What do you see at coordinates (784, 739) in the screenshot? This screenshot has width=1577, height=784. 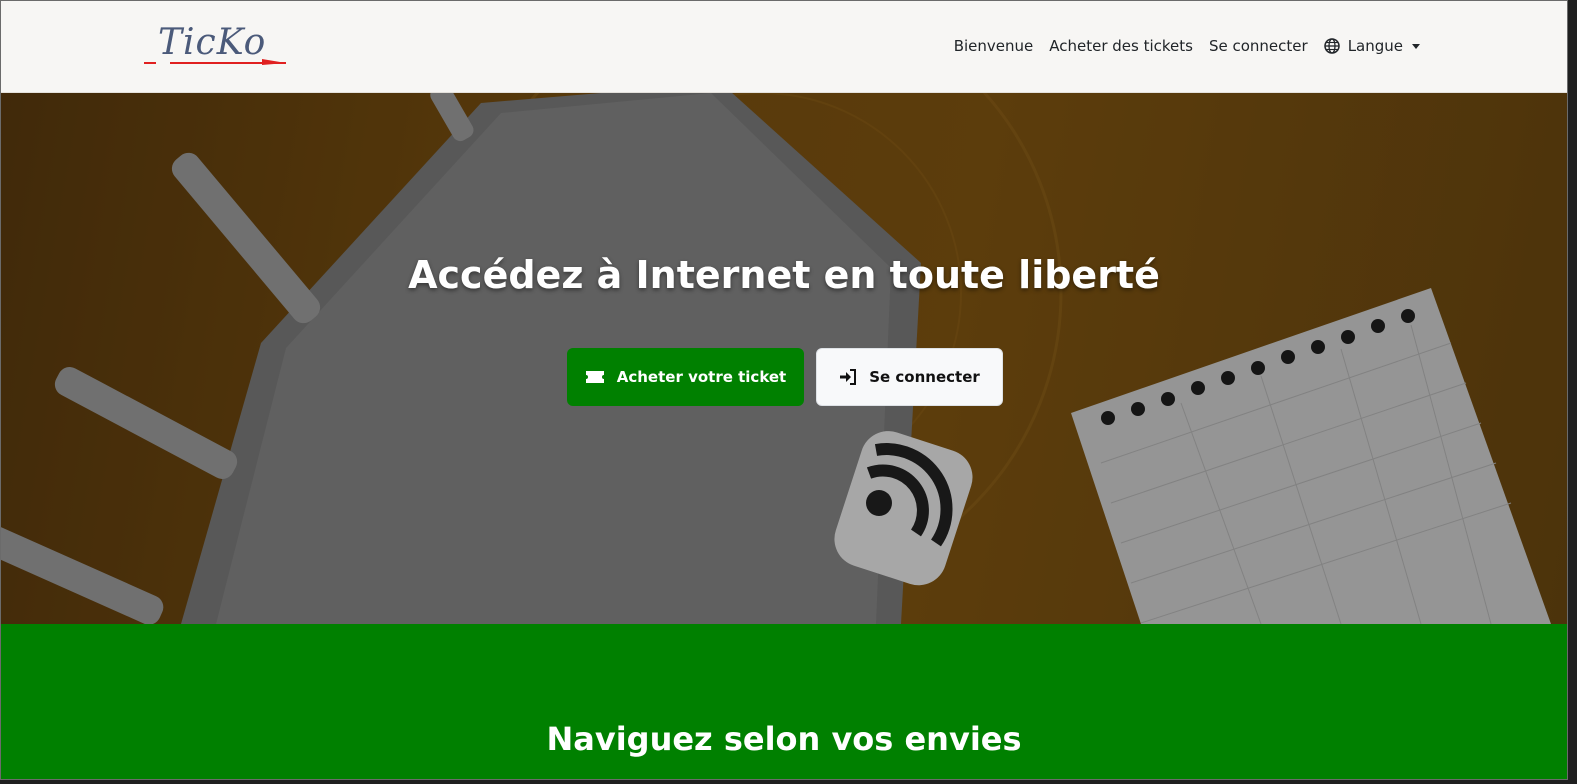 I see `section-title: Naviguez selon vos envies` at bounding box center [784, 739].